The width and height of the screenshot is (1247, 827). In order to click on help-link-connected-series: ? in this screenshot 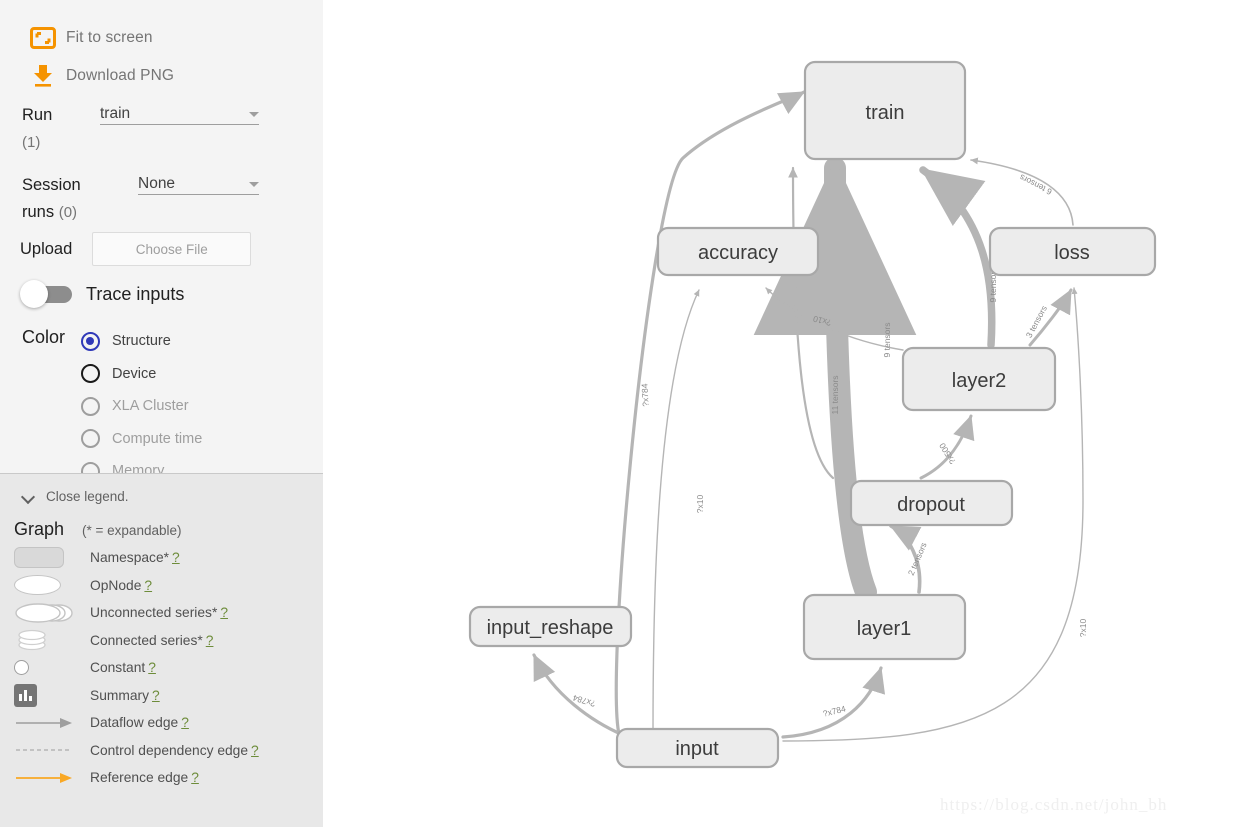, I will do `click(210, 640)`.